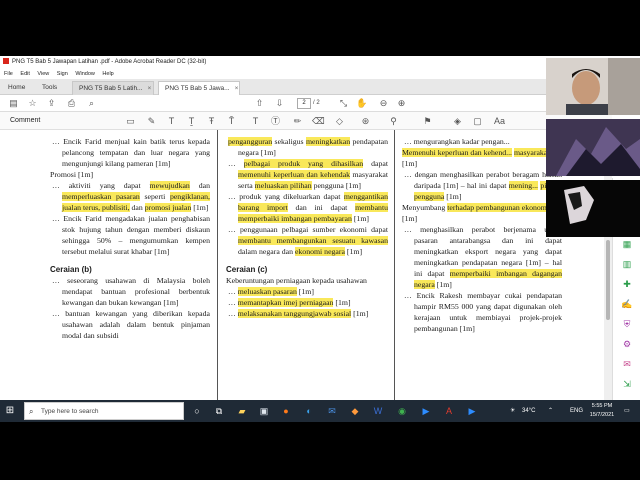  What do you see at coordinates (289, 302) in the screenshot?
I see `answer-item: … memantapkan imej perniagaan [1m]` at bounding box center [289, 302].